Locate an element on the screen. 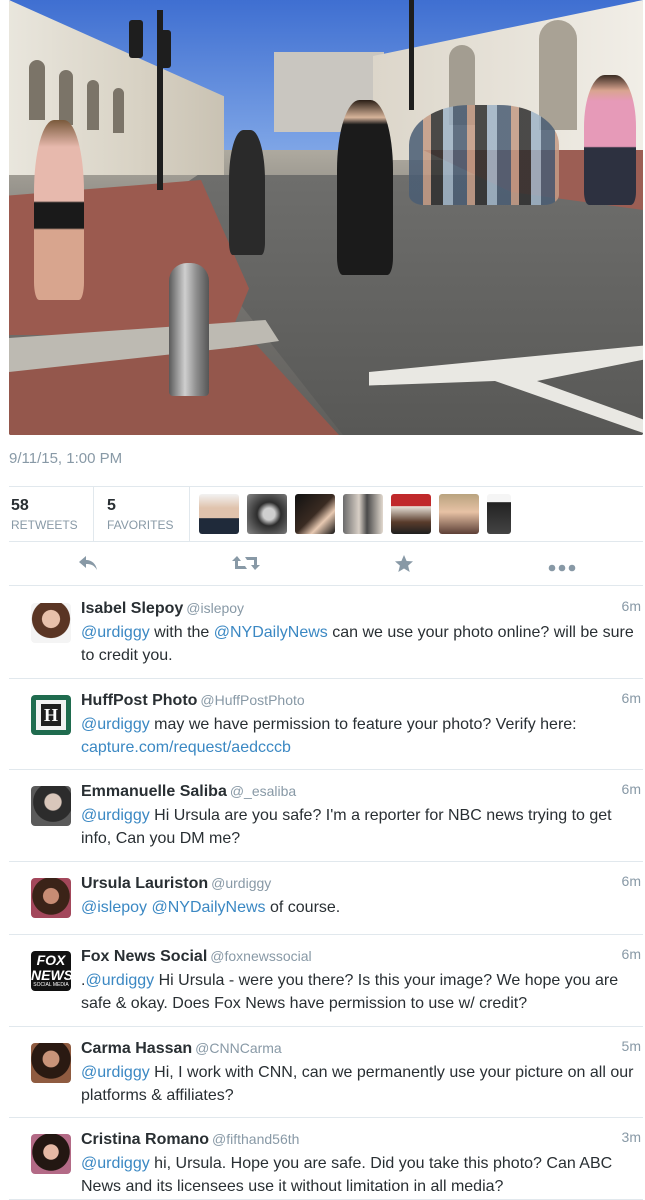 This screenshot has height=1200, width=645. reply-time: 3m is located at coordinates (631, 1137).